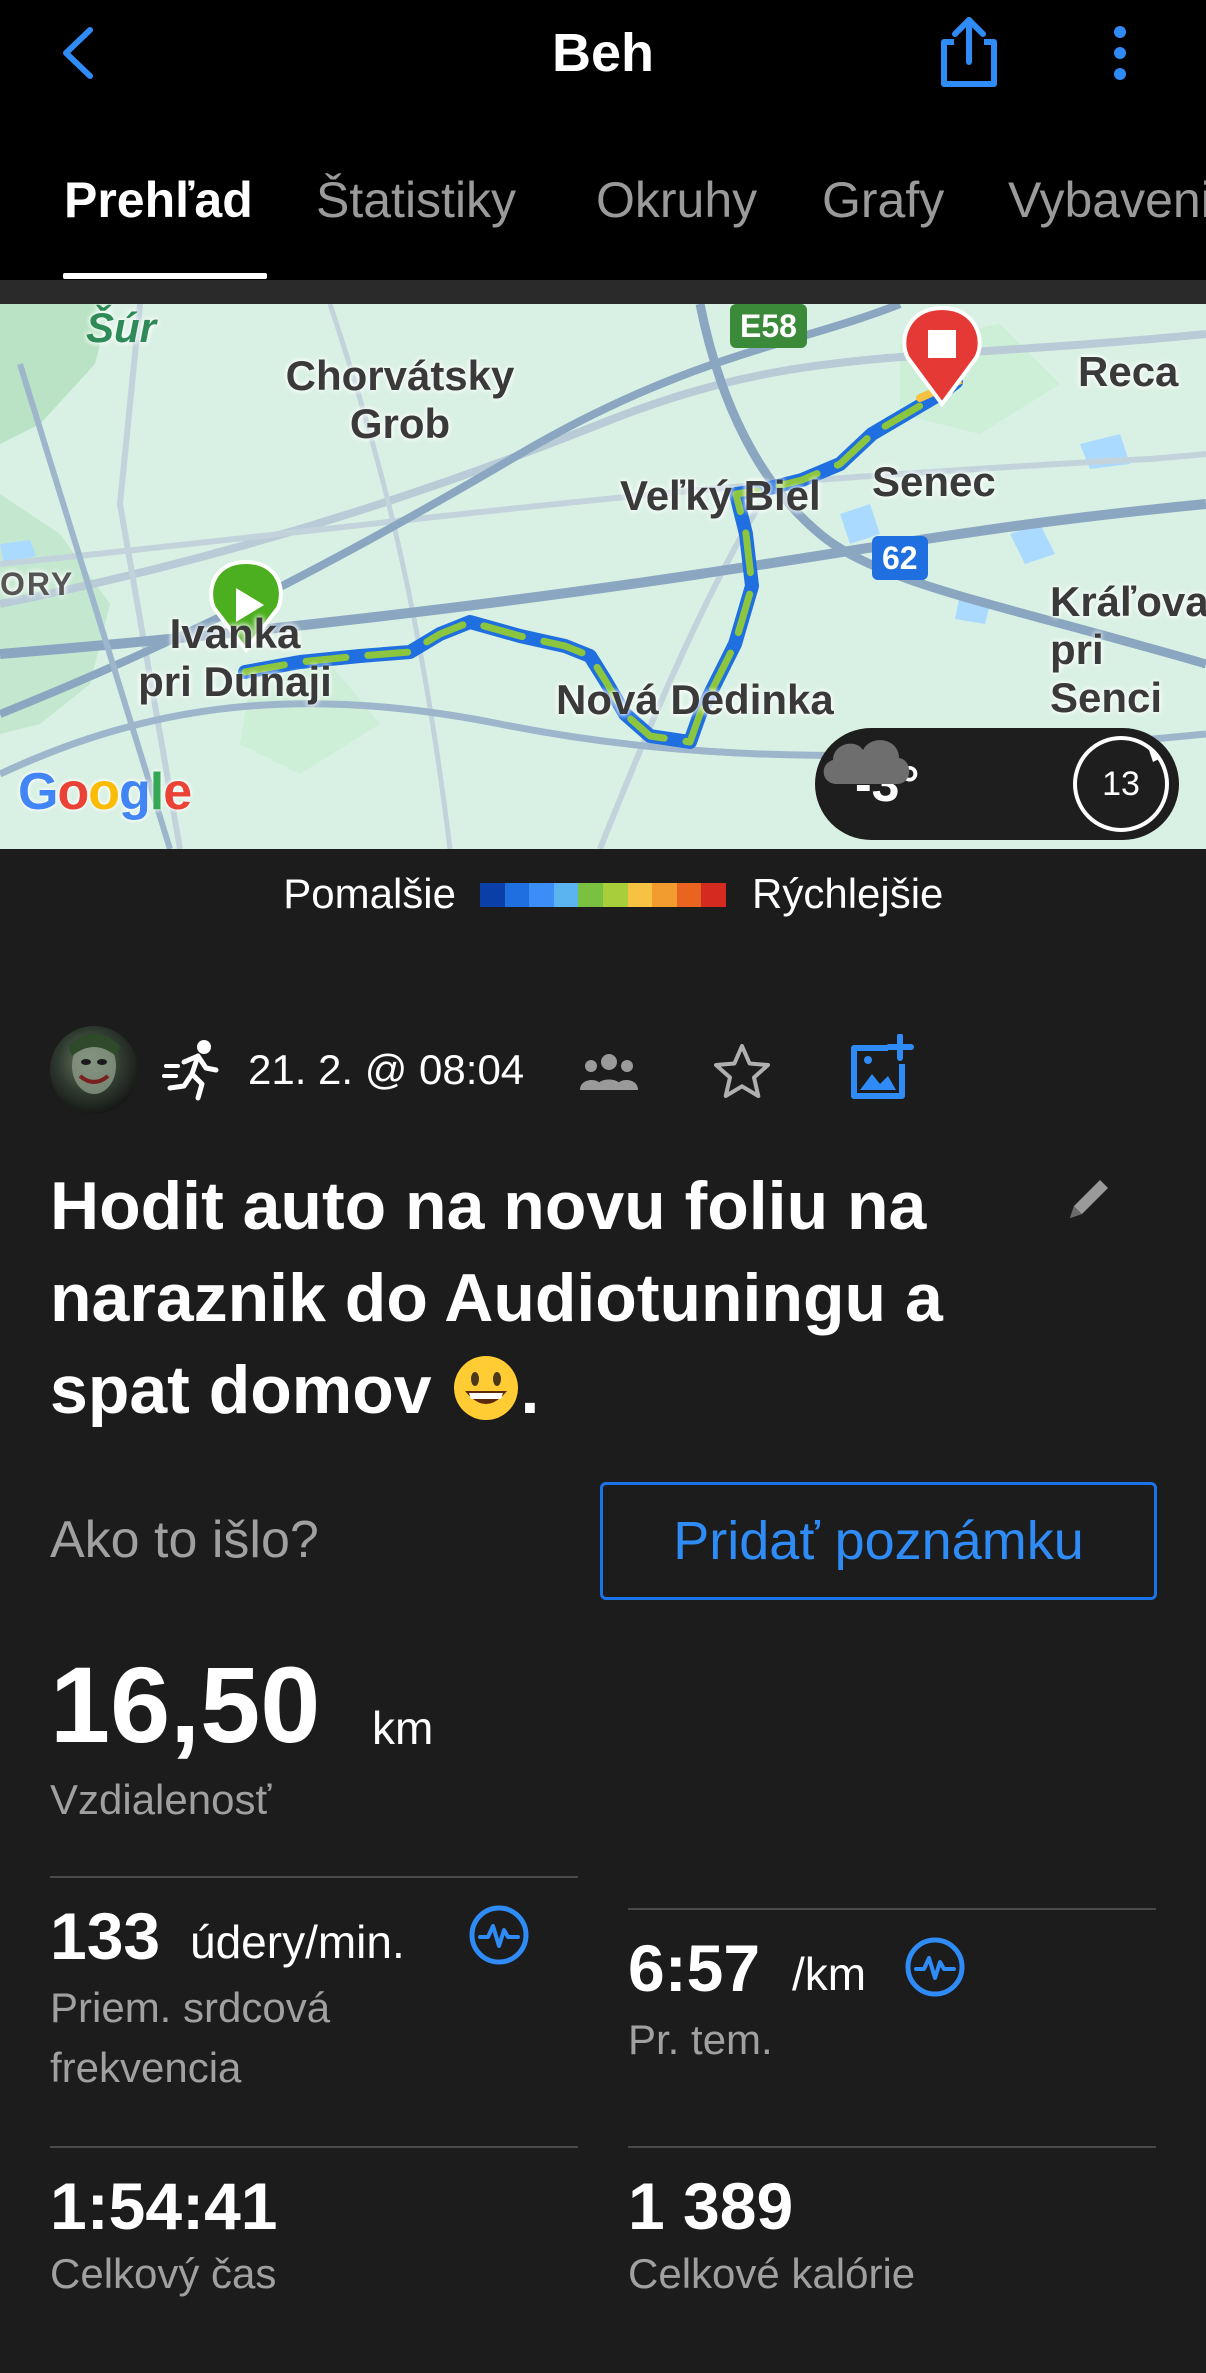 The height and width of the screenshot is (2373, 1206). What do you see at coordinates (105, 792) in the screenshot?
I see `google-logo: Google` at bounding box center [105, 792].